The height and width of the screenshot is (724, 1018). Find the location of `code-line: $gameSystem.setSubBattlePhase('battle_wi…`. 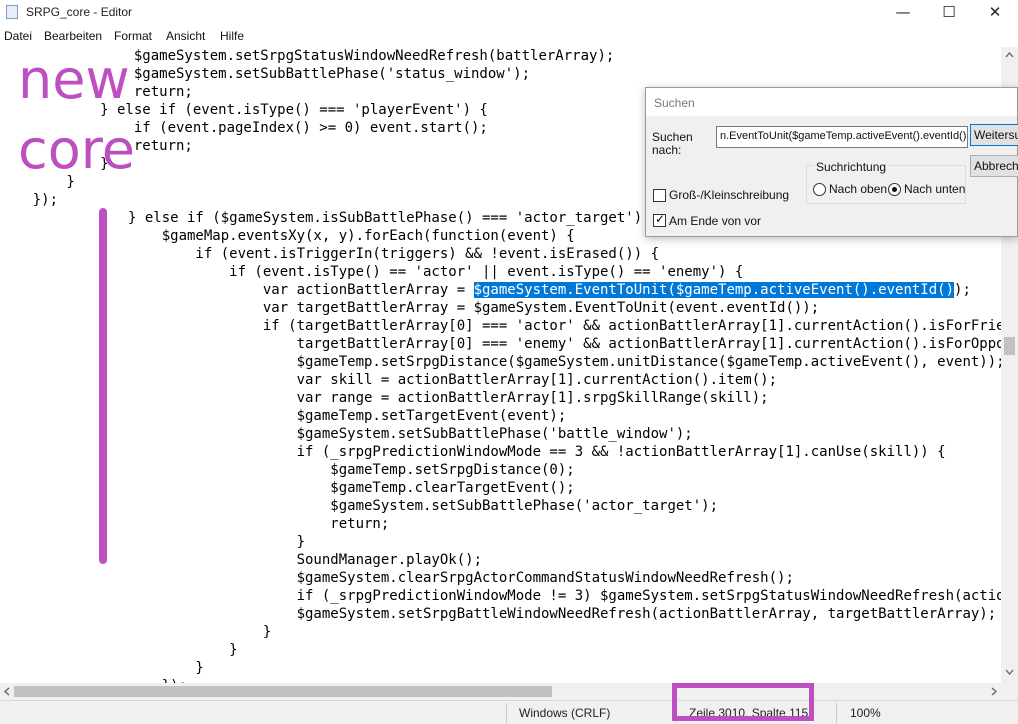

code-line: $gameSystem.setSubBattlePhase('battle_wi… is located at coordinates (410, 434).